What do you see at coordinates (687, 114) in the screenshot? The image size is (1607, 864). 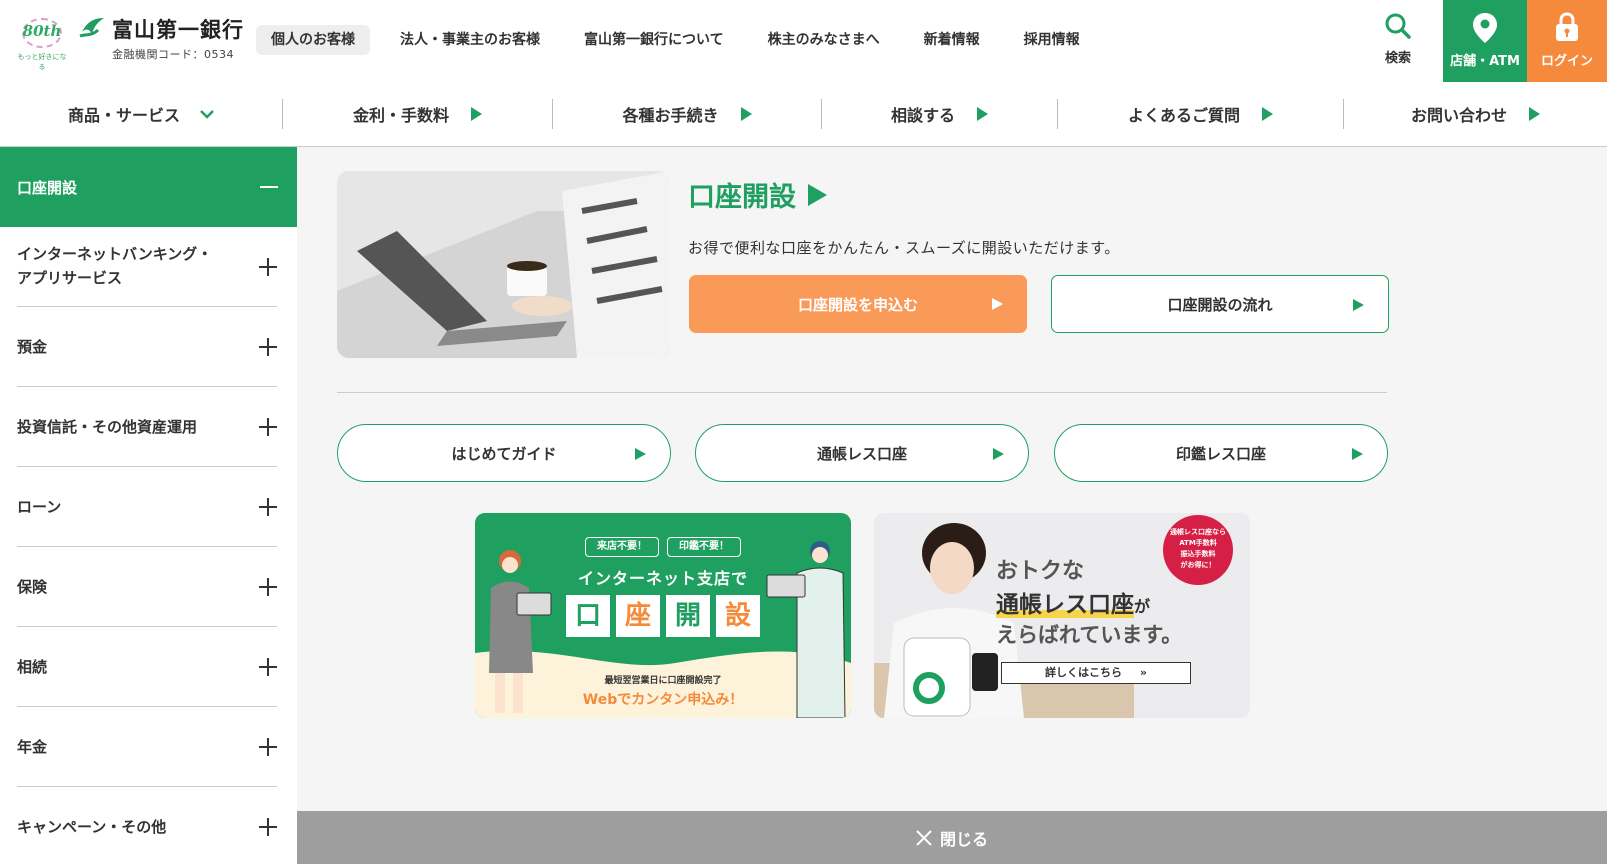 I see `category-procedures: 各種お手続き` at bounding box center [687, 114].